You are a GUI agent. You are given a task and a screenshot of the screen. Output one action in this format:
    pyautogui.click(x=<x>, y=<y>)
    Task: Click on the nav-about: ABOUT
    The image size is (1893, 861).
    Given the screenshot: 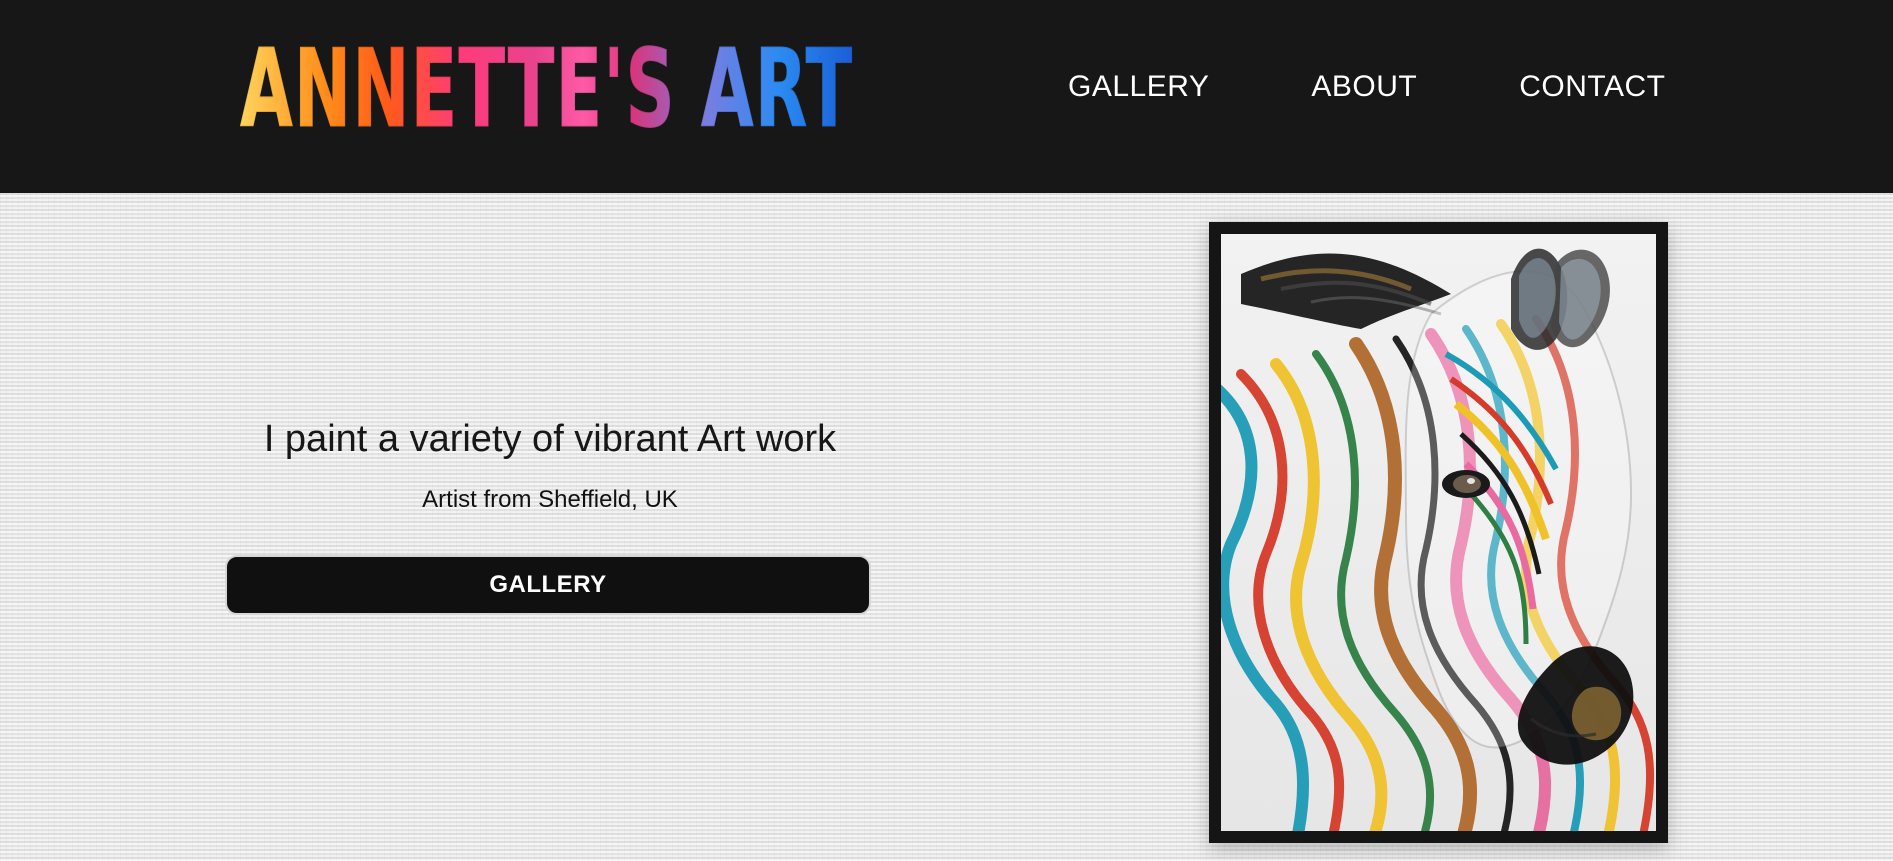 What is the action you would take?
    pyautogui.click(x=1364, y=87)
    